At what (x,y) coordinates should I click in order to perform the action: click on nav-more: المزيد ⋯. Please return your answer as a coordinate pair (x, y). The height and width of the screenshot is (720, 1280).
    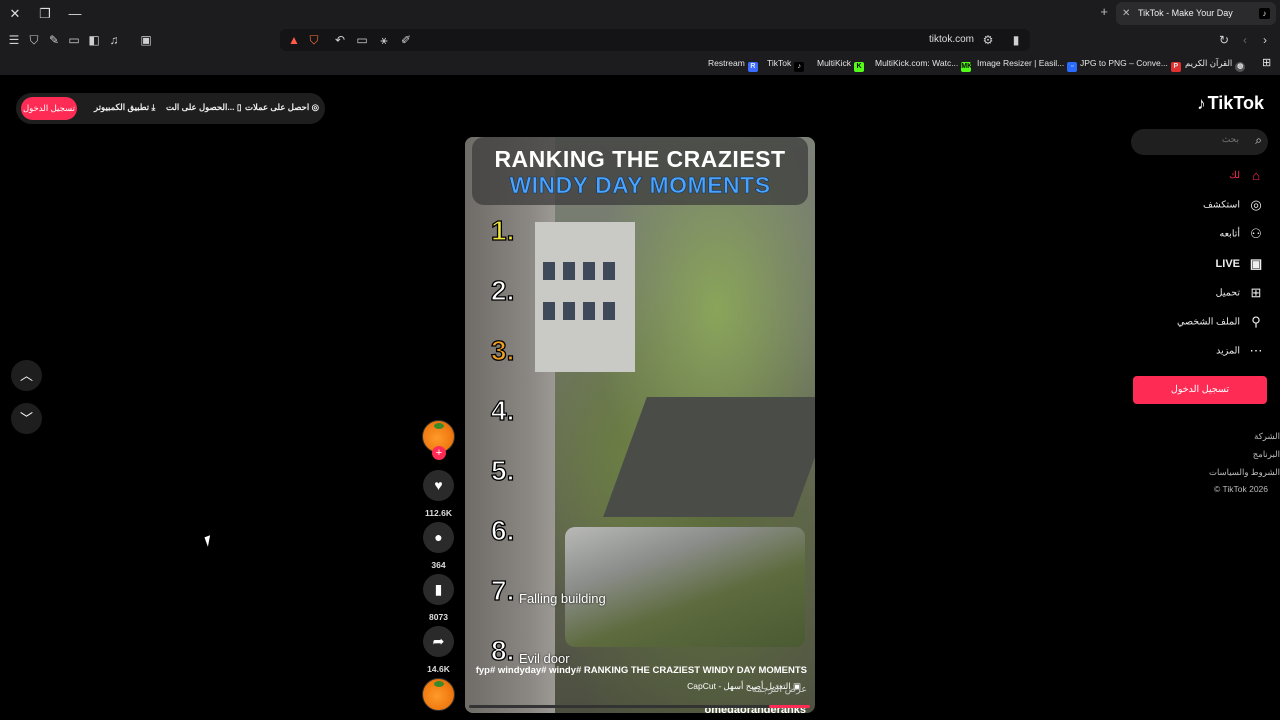
    Looking at the image, I should click on (1194, 353).